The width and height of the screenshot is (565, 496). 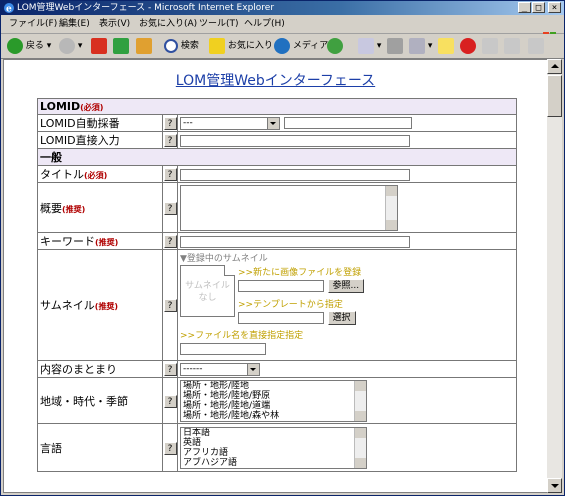 What do you see at coordinates (74, 24) in the screenshot?
I see `menu-edit: 編集(E)` at bounding box center [74, 24].